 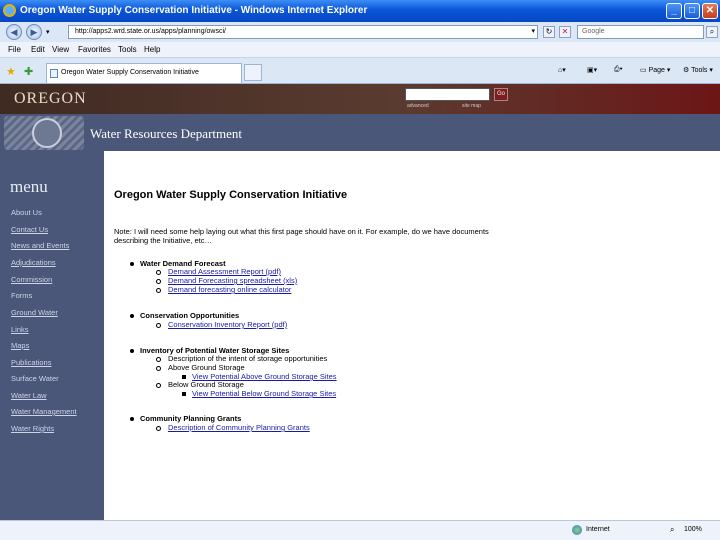 I want to click on list-item: Conservation Inventory Report (pdf), so click(x=221, y=324).